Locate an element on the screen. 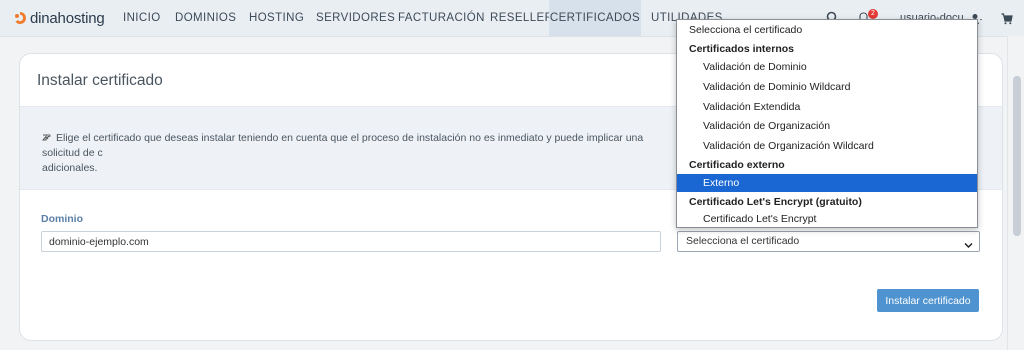 The width and height of the screenshot is (1024, 350). domain-label: Dominio is located at coordinates (62, 219).